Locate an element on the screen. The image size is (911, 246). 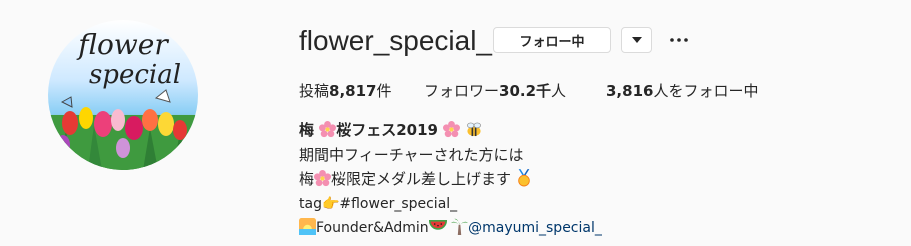
followers-stat: フォロワー30.2千人 is located at coordinates (495, 90).